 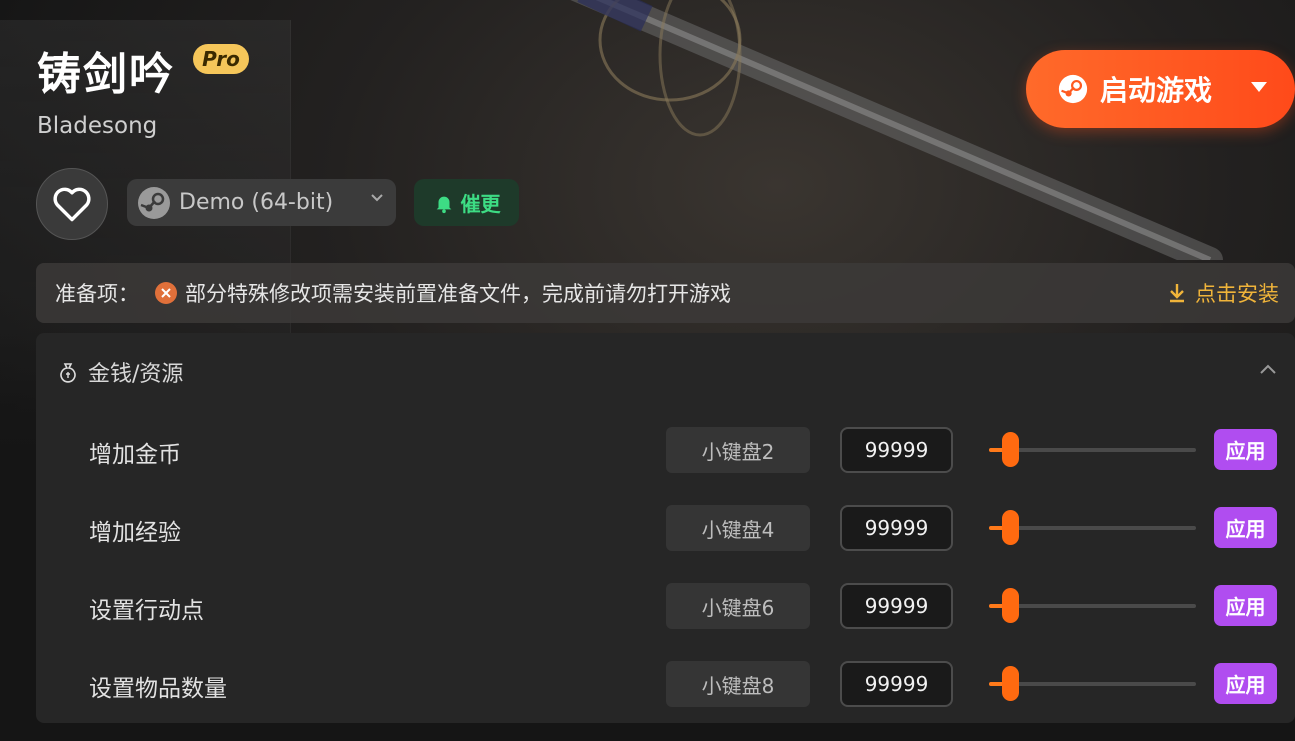 I want to click on version-select: Demo (64-bit), so click(x=261, y=202).